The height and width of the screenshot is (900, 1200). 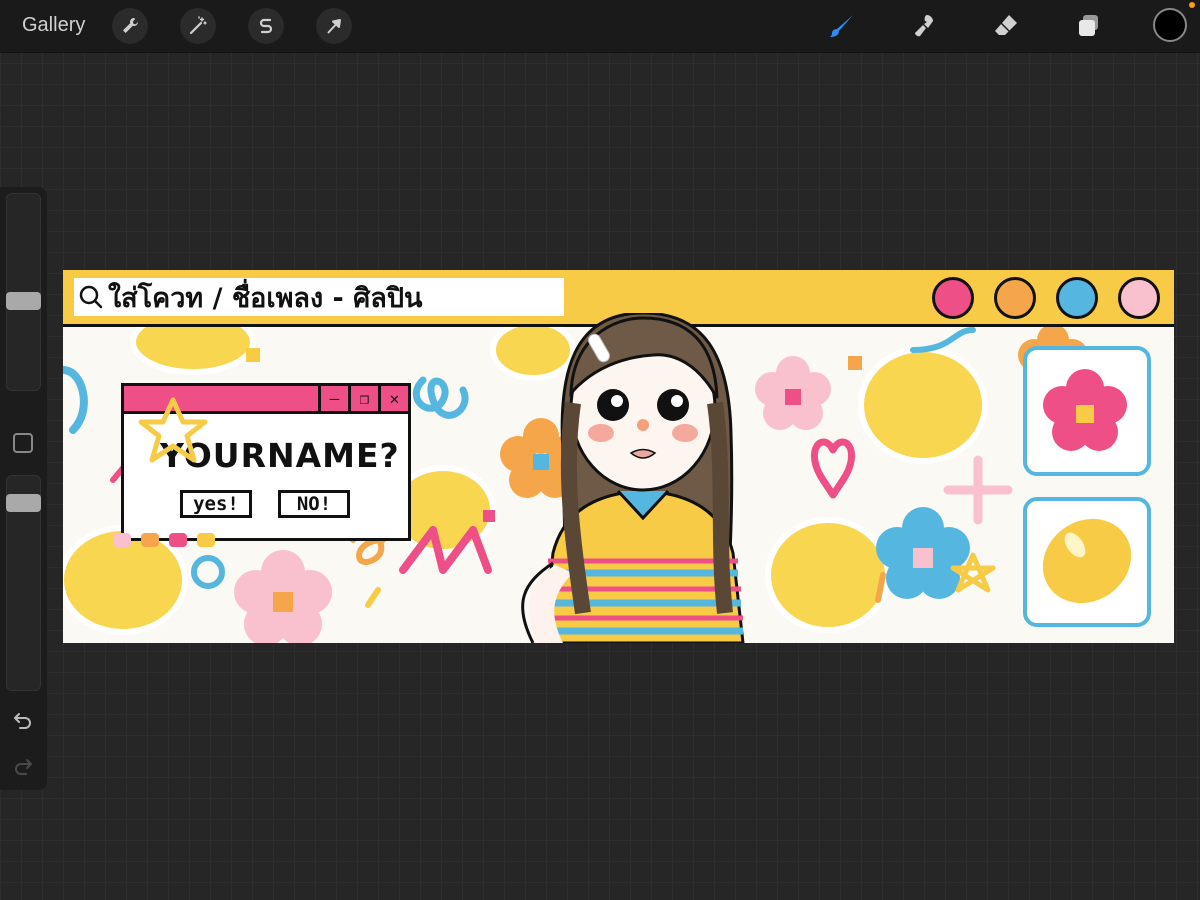 What do you see at coordinates (1006, 26) in the screenshot?
I see `eraser-icon` at bounding box center [1006, 26].